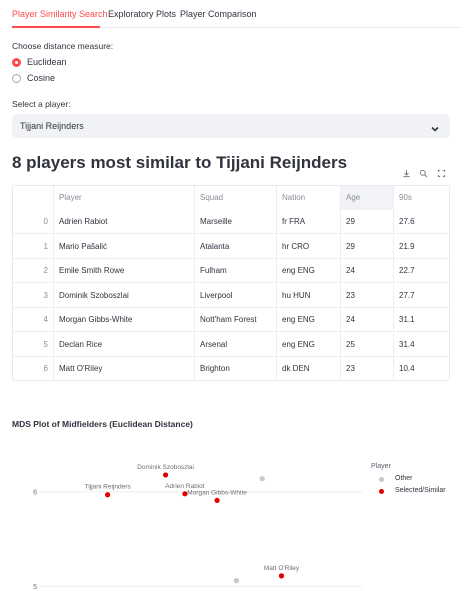  I want to click on cell-player: Morgan Gibbs-White, so click(124, 320).